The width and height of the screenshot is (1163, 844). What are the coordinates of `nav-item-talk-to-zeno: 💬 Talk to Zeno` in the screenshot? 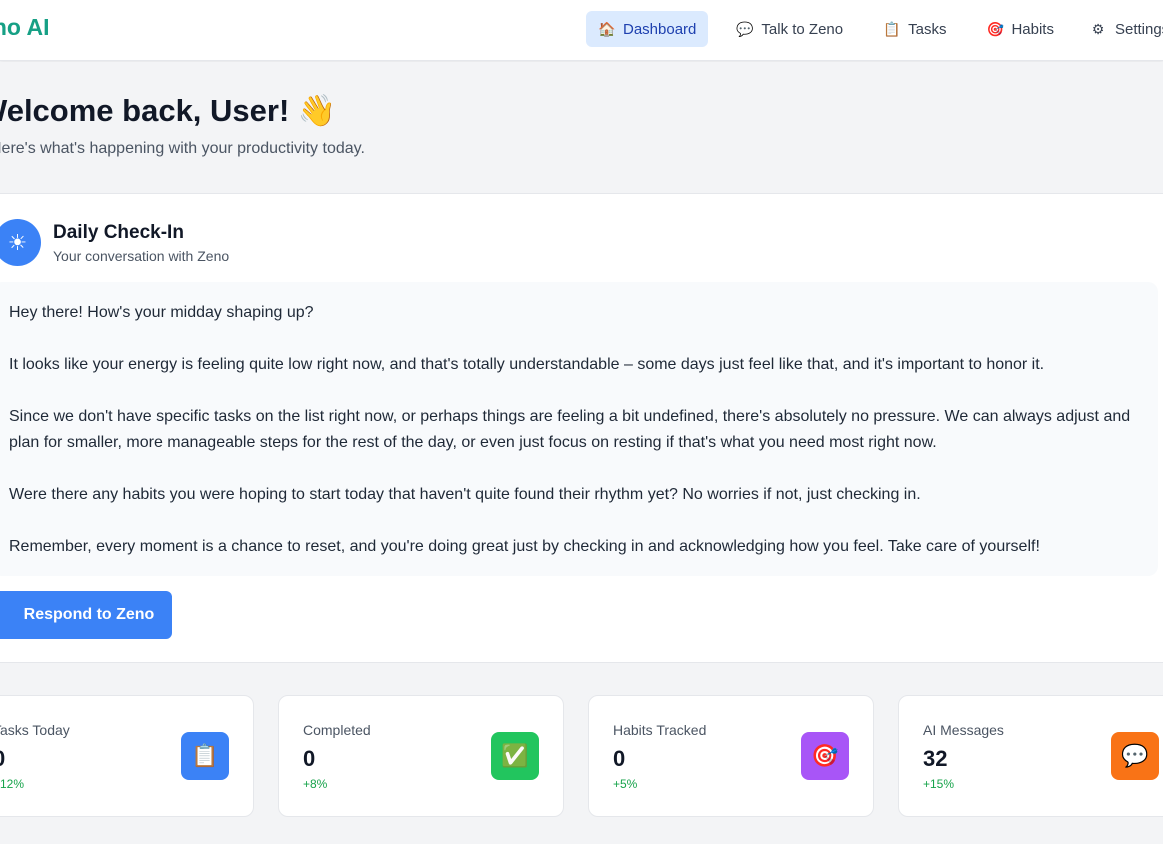 It's located at (789, 29).